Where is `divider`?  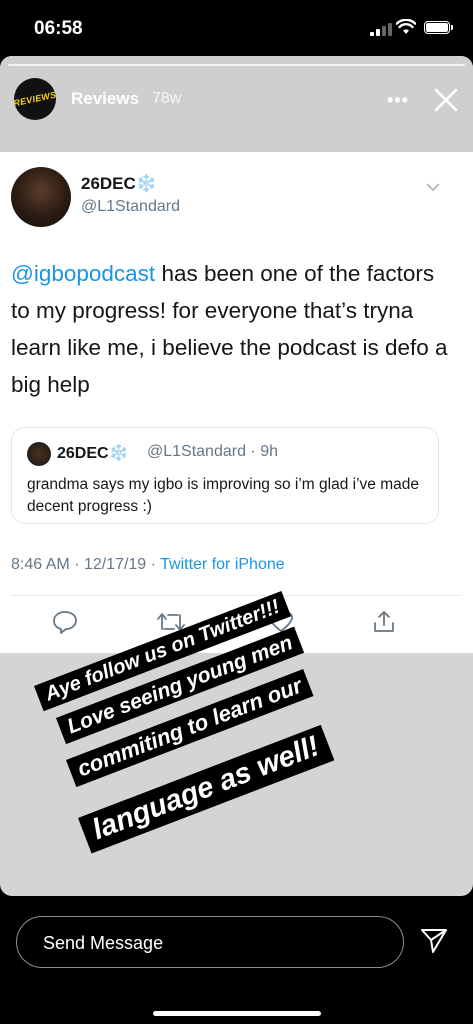 divider is located at coordinates (236, 595).